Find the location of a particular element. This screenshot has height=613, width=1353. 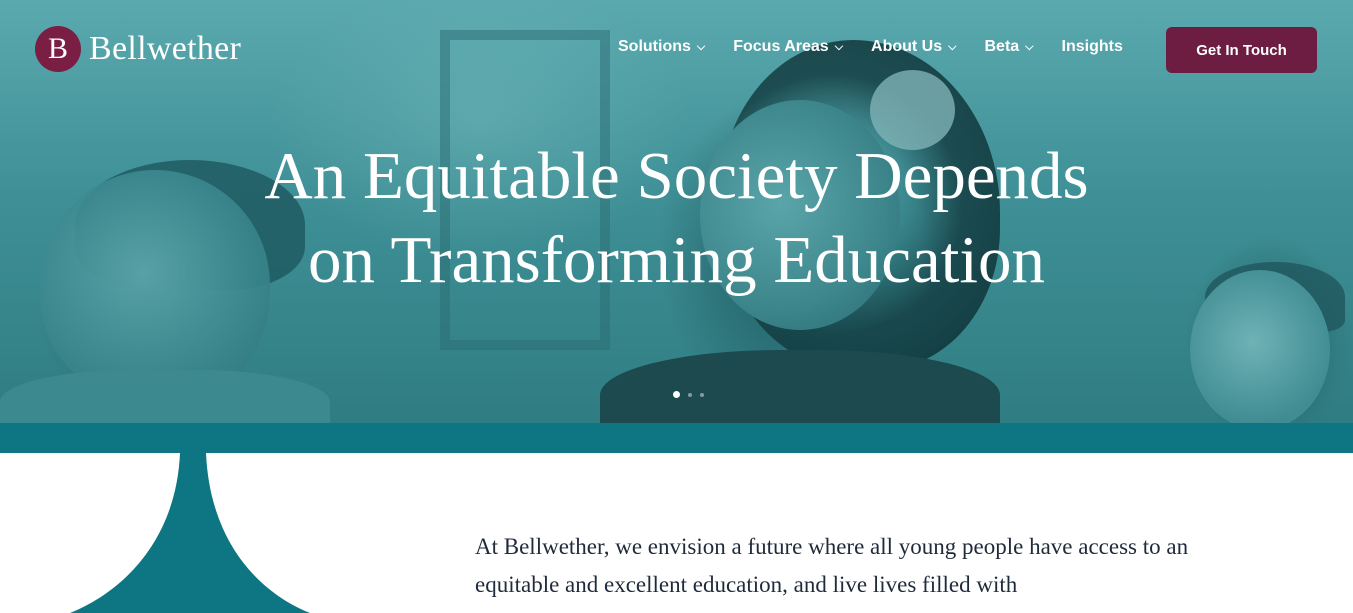

nav-item-solutions: Solutions ⌵ is located at coordinates (661, 47).